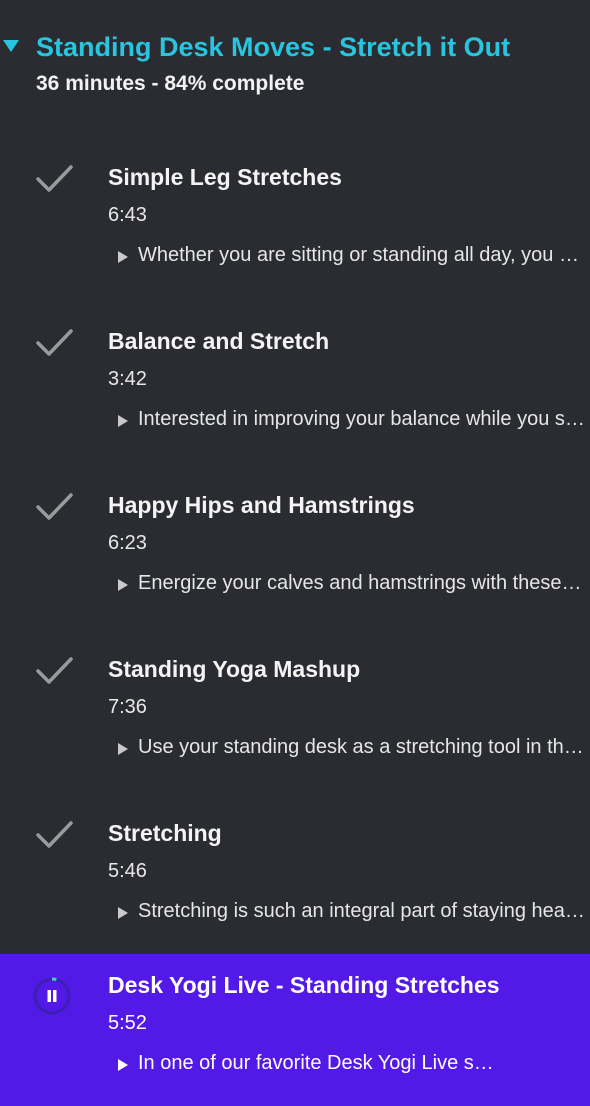  Describe the element at coordinates (11, 46) in the screenshot. I see `collapse-arrow-icon` at that location.